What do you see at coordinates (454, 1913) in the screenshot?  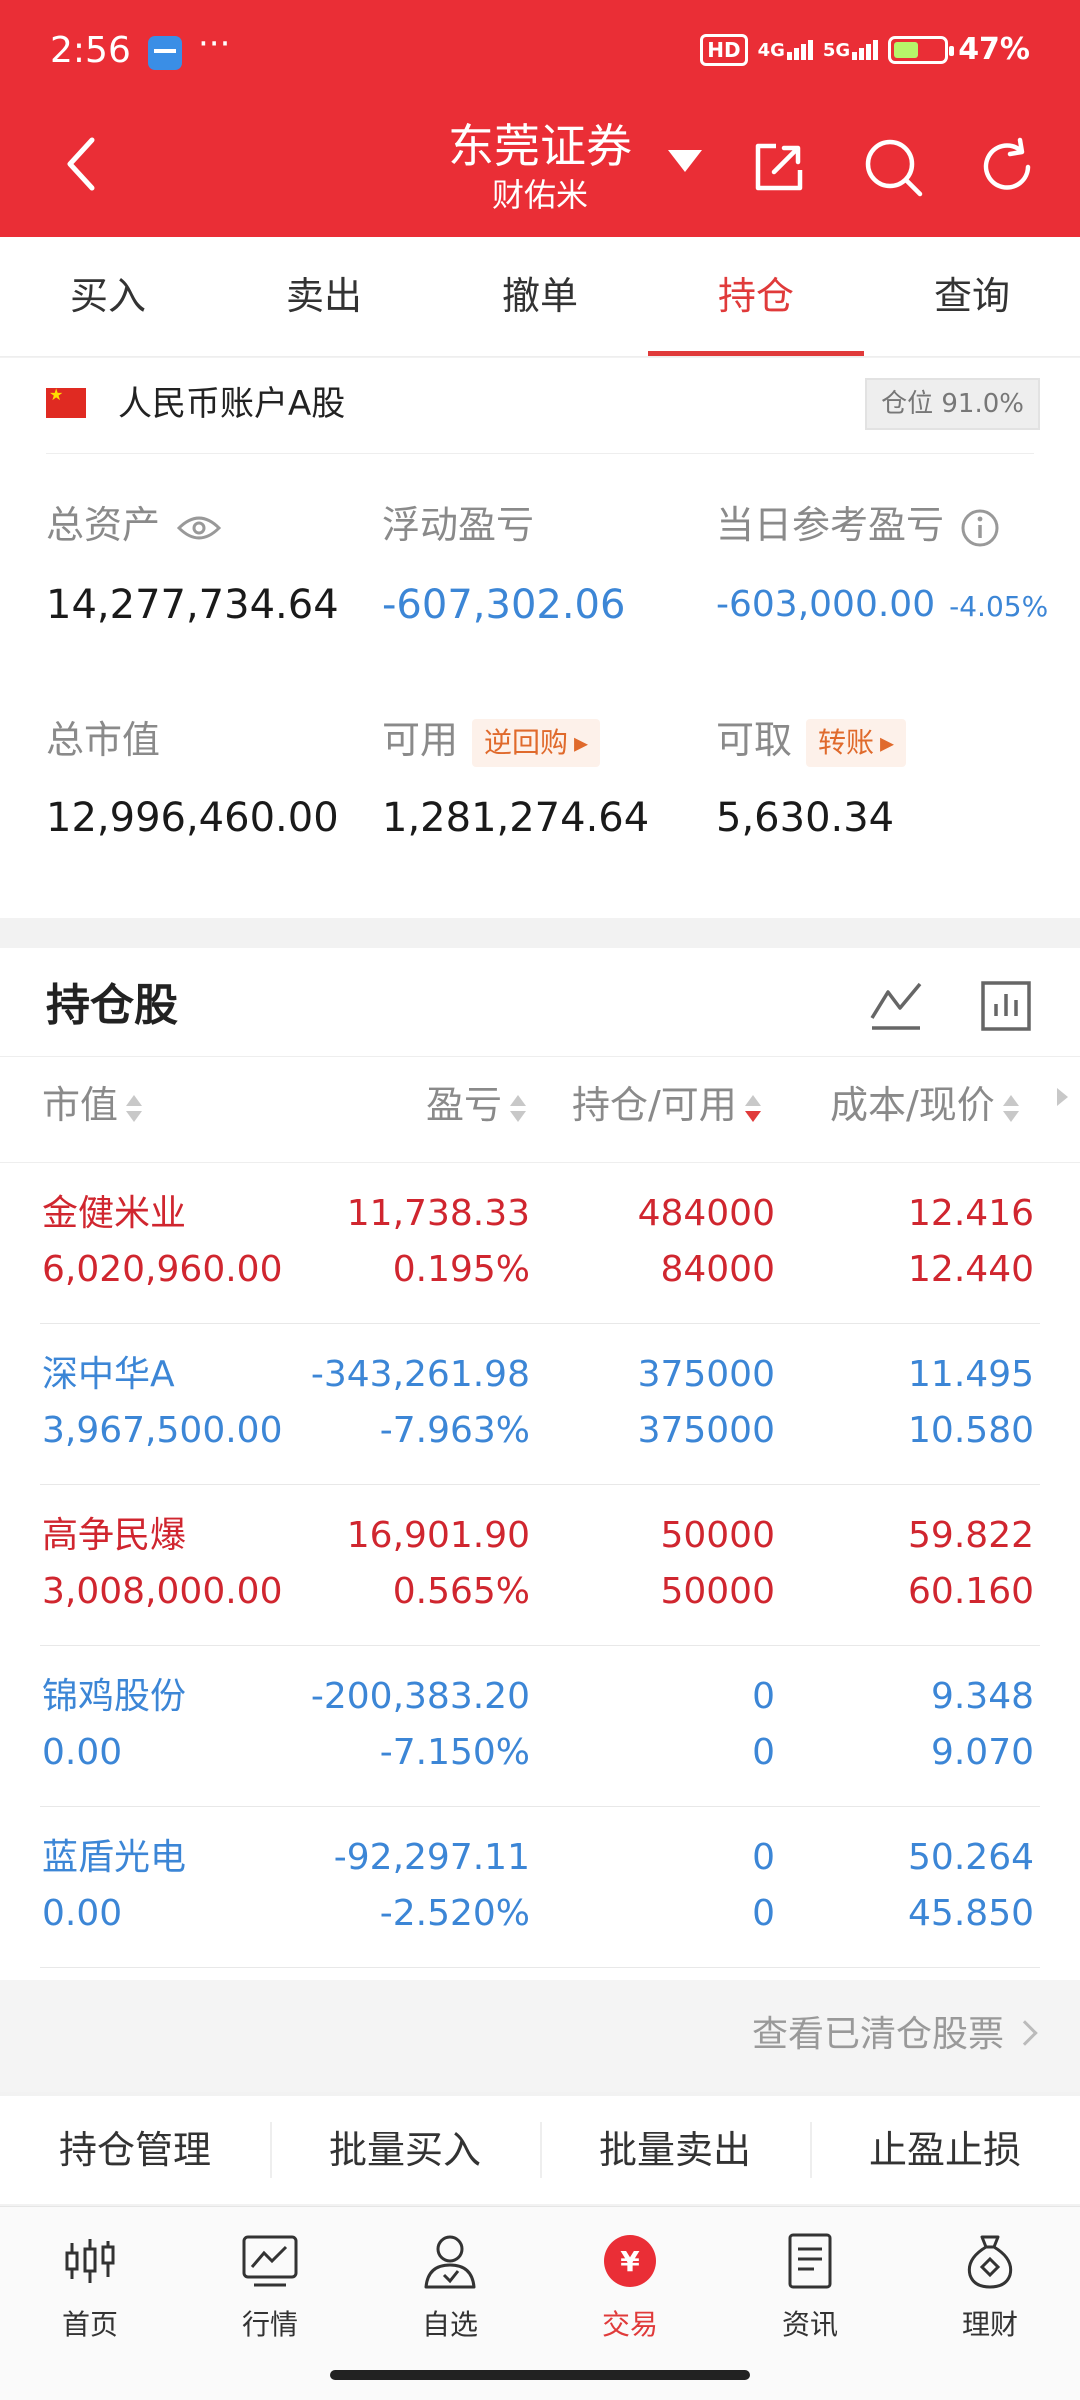 I see `stock-pl-percent: -2.520%` at bounding box center [454, 1913].